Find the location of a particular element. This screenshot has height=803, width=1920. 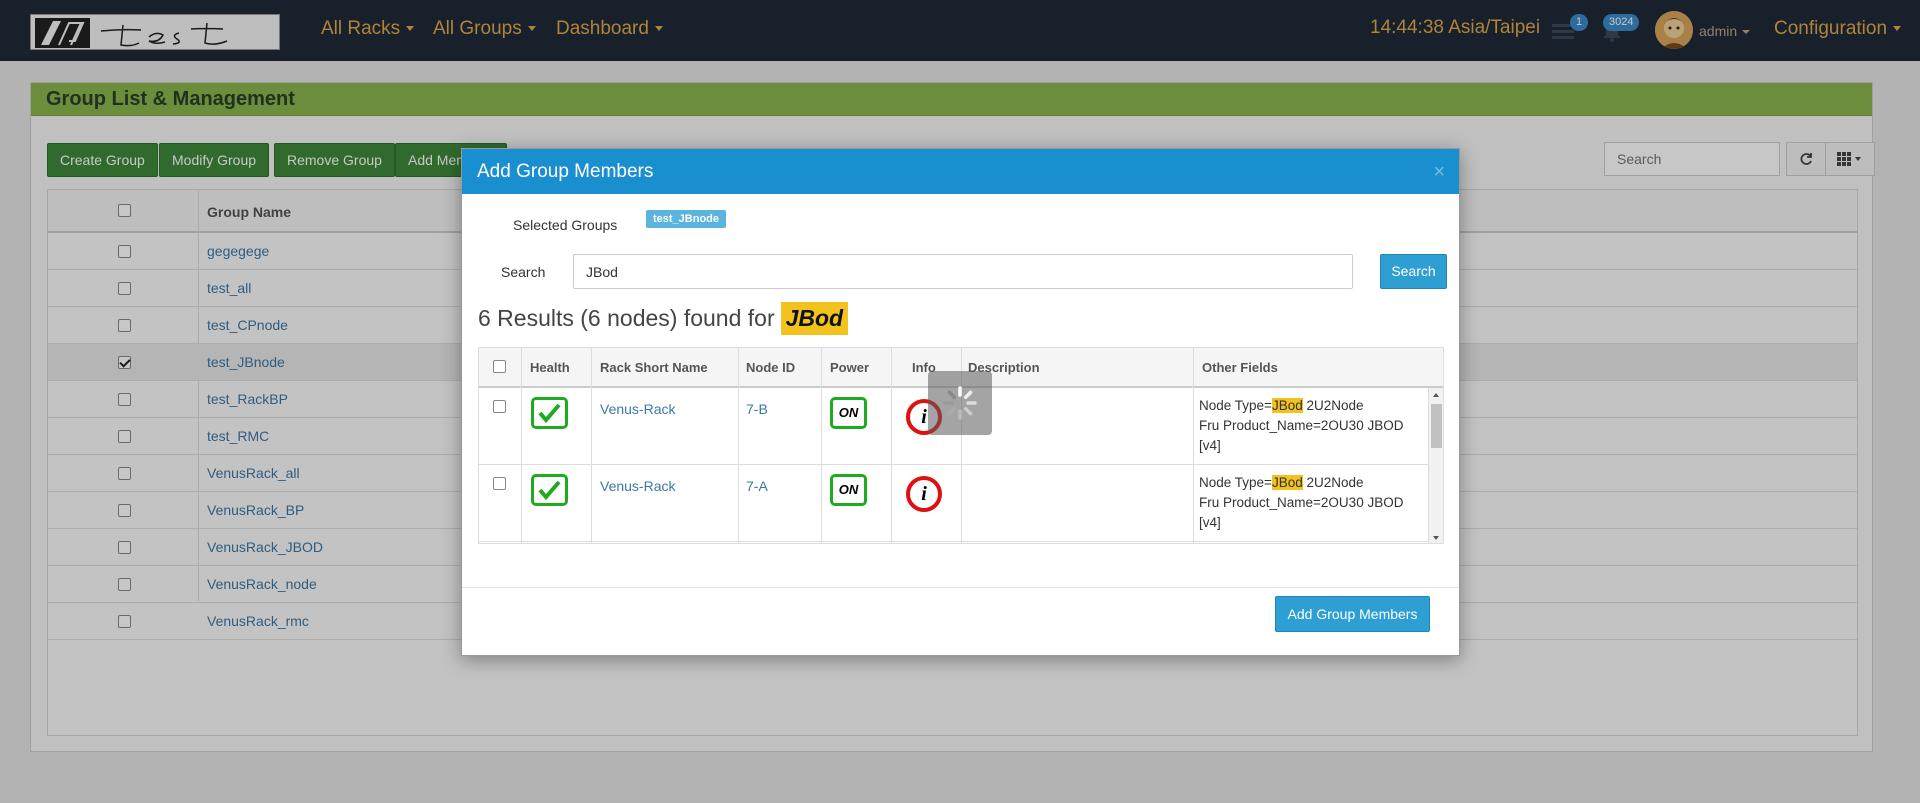

results-scrollbar is located at coordinates (1435, 465).